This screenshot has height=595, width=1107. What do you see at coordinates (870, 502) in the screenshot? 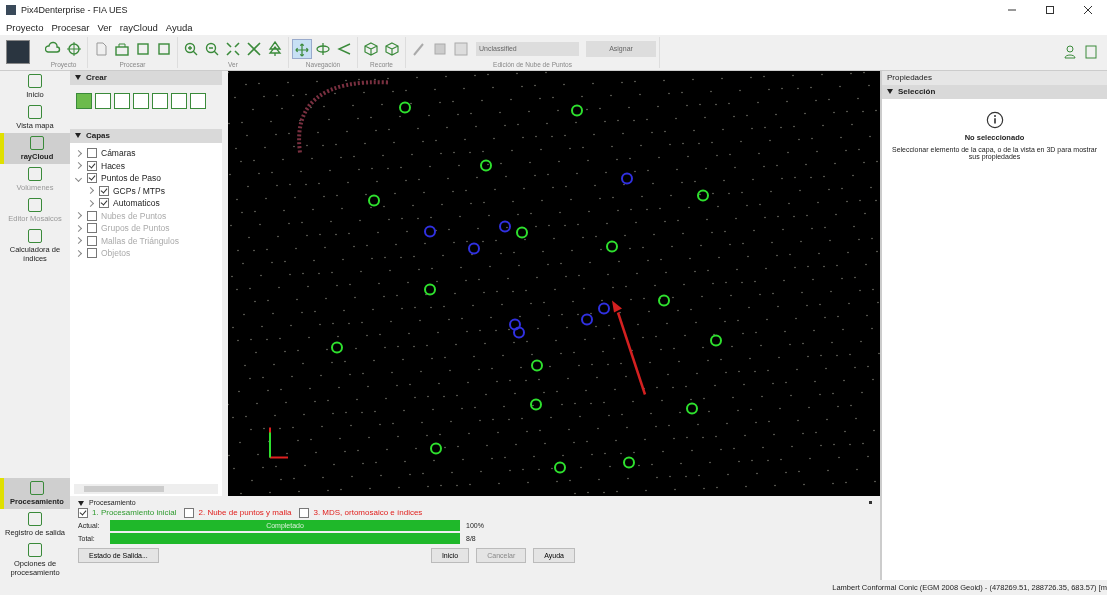
I see `dock-icon` at bounding box center [870, 502].